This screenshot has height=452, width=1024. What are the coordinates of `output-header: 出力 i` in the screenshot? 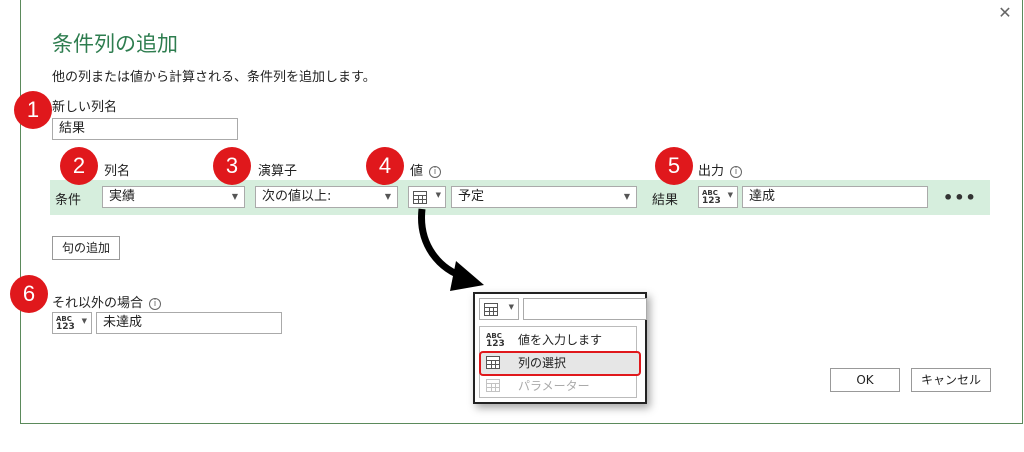 It's located at (720, 169).